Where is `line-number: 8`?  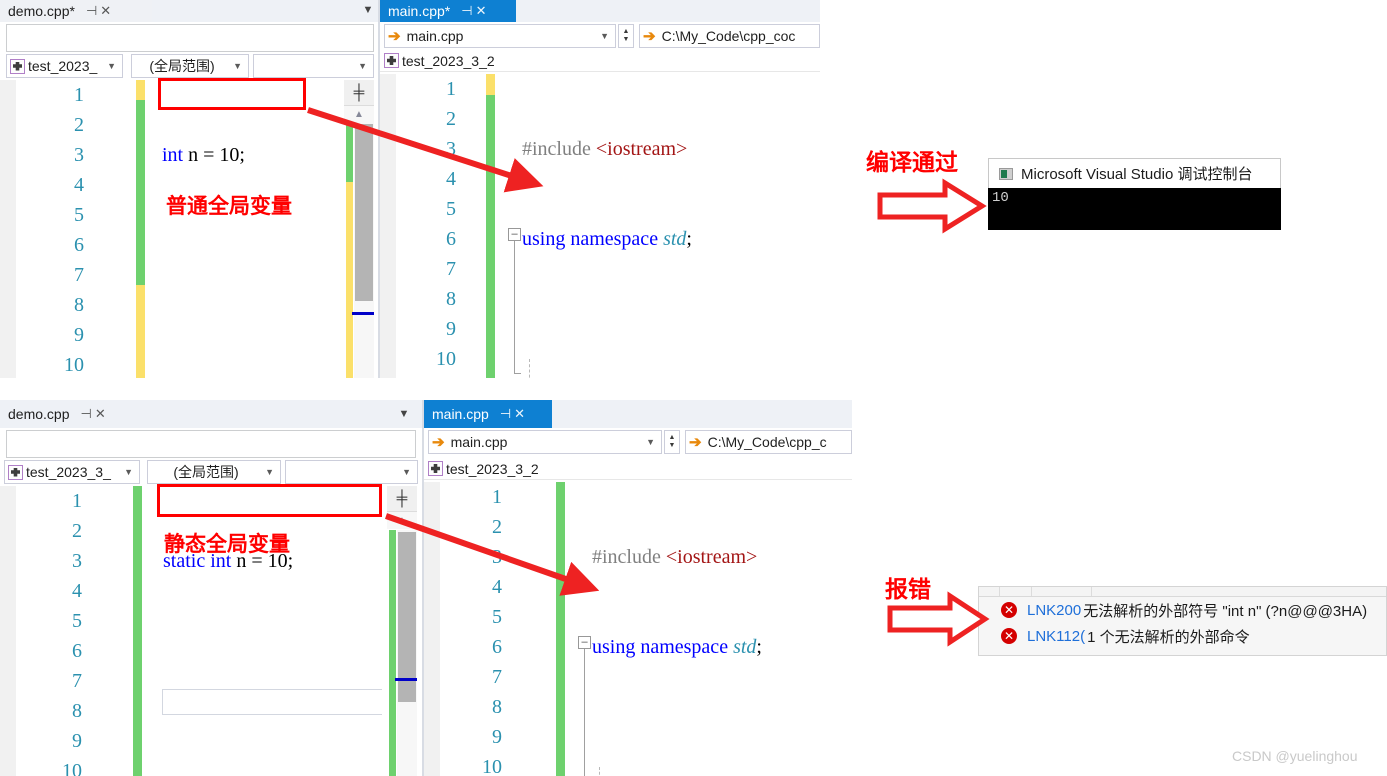 line-number: 8 is located at coordinates (77, 711).